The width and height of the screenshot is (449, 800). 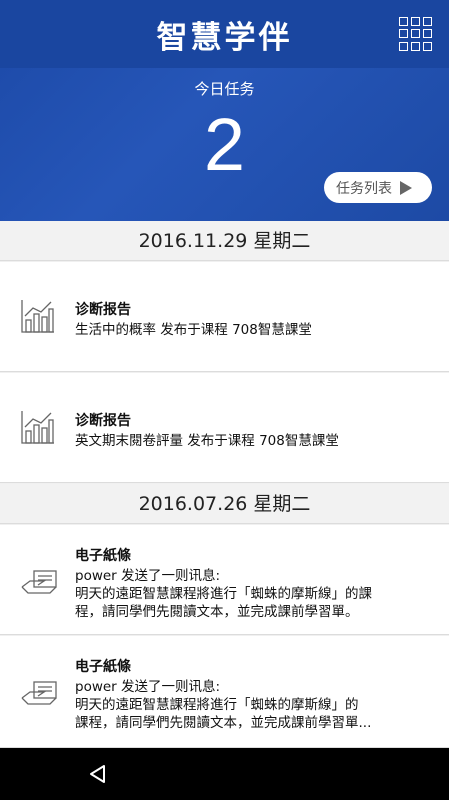 What do you see at coordinates (224, 317) in the screenshot?
I see `list-item: 诊断报告 生活中的概率 发布于课程 708智慧課堂` at bounding box center [224, 317].